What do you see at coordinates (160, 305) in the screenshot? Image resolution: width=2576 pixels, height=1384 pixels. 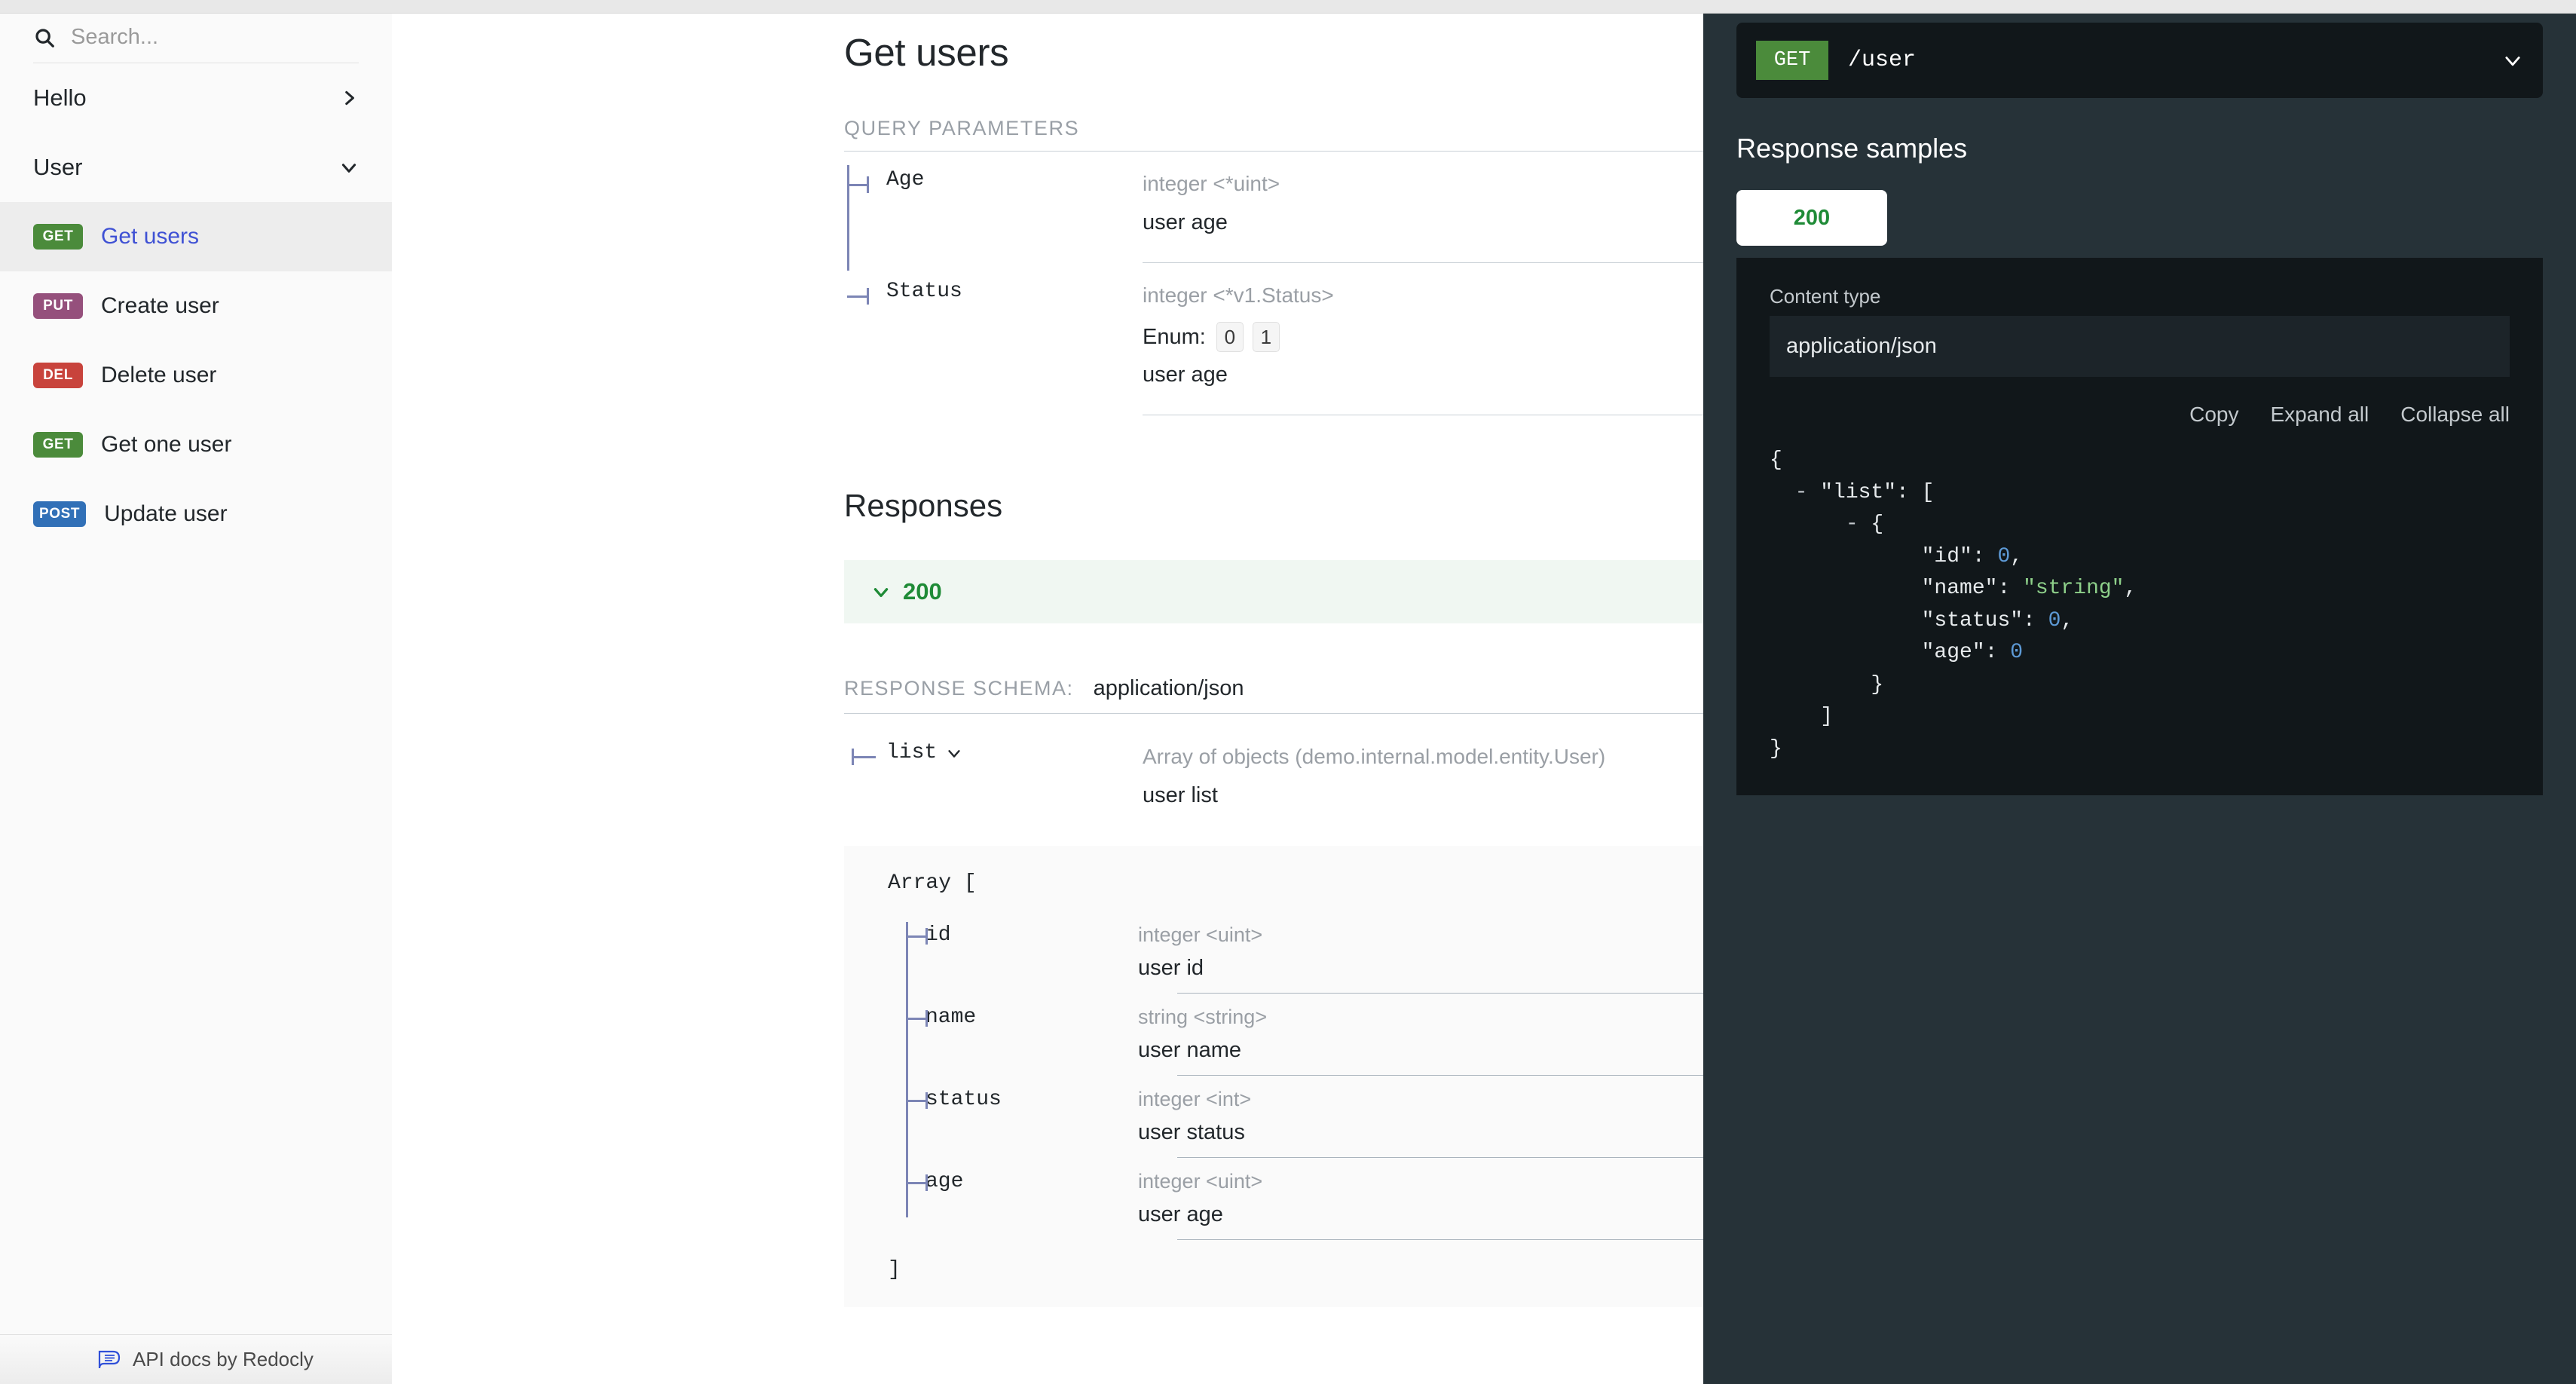 I see `sidebar-item-label: Create user` at bounding box center [160, 305].